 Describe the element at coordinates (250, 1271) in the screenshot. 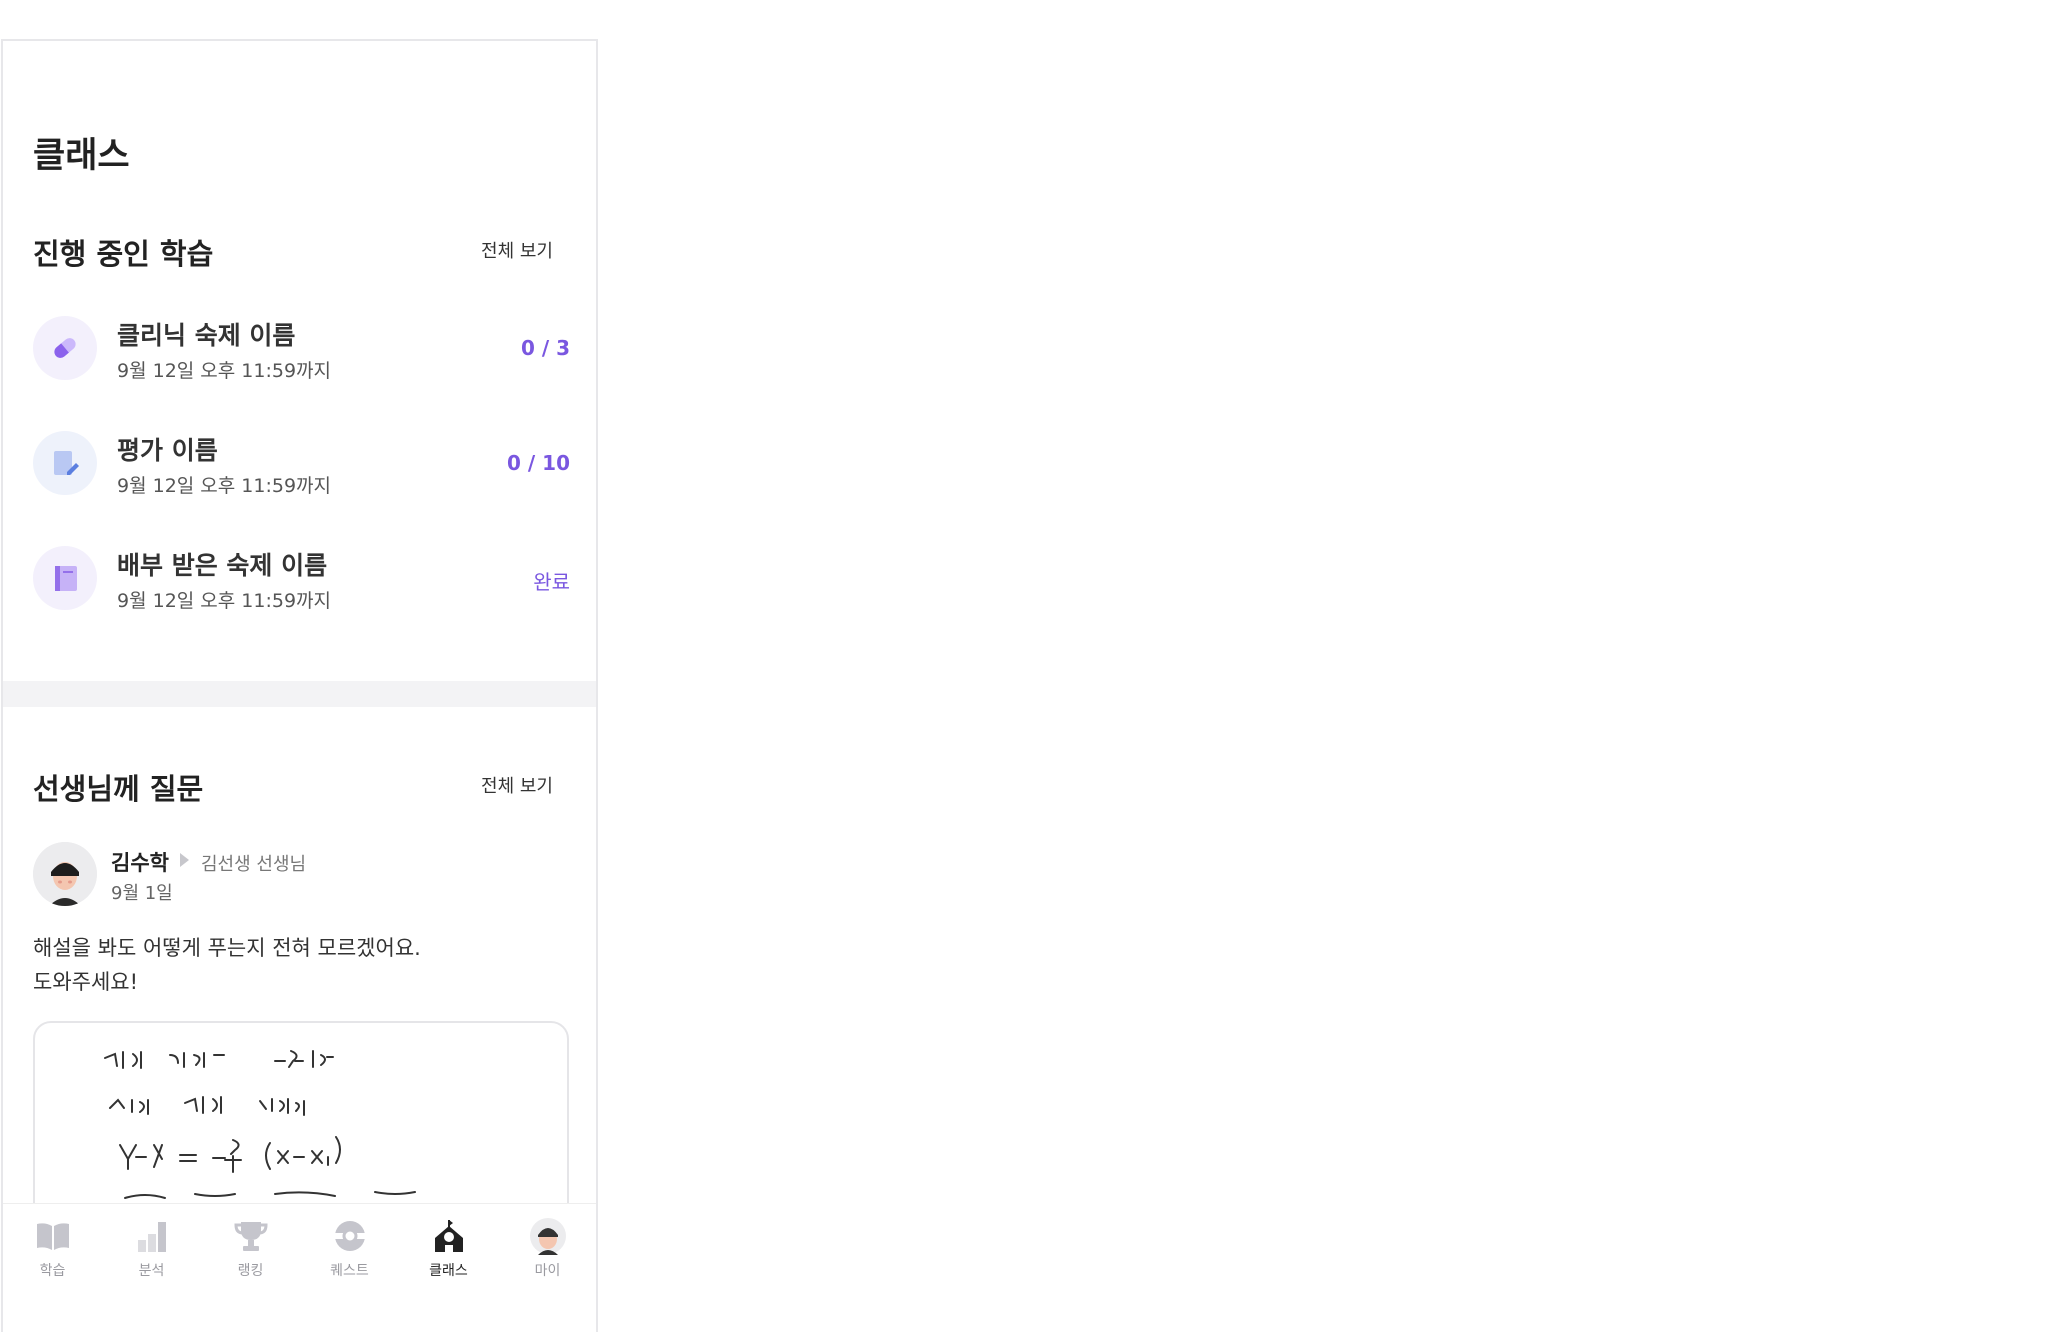

I see `tab-label: 랭킹` at that location.